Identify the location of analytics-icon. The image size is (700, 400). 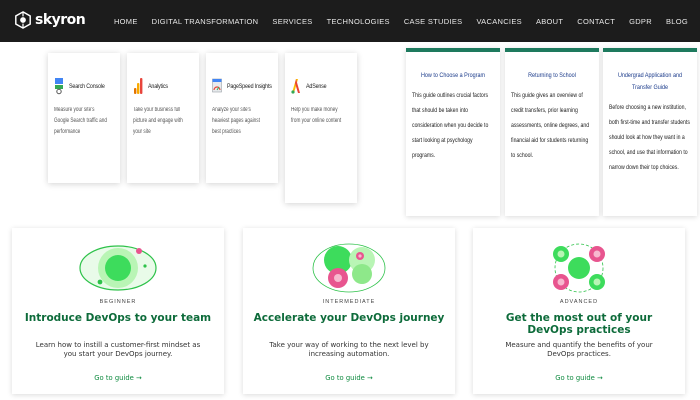
(138, 86).